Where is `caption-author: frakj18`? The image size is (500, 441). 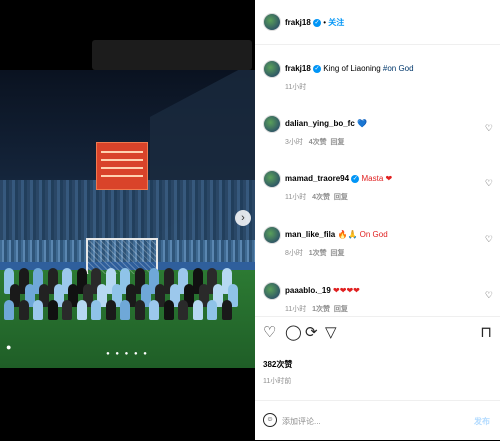
caption-author: frakj18 is located at coordinates (298, 68).